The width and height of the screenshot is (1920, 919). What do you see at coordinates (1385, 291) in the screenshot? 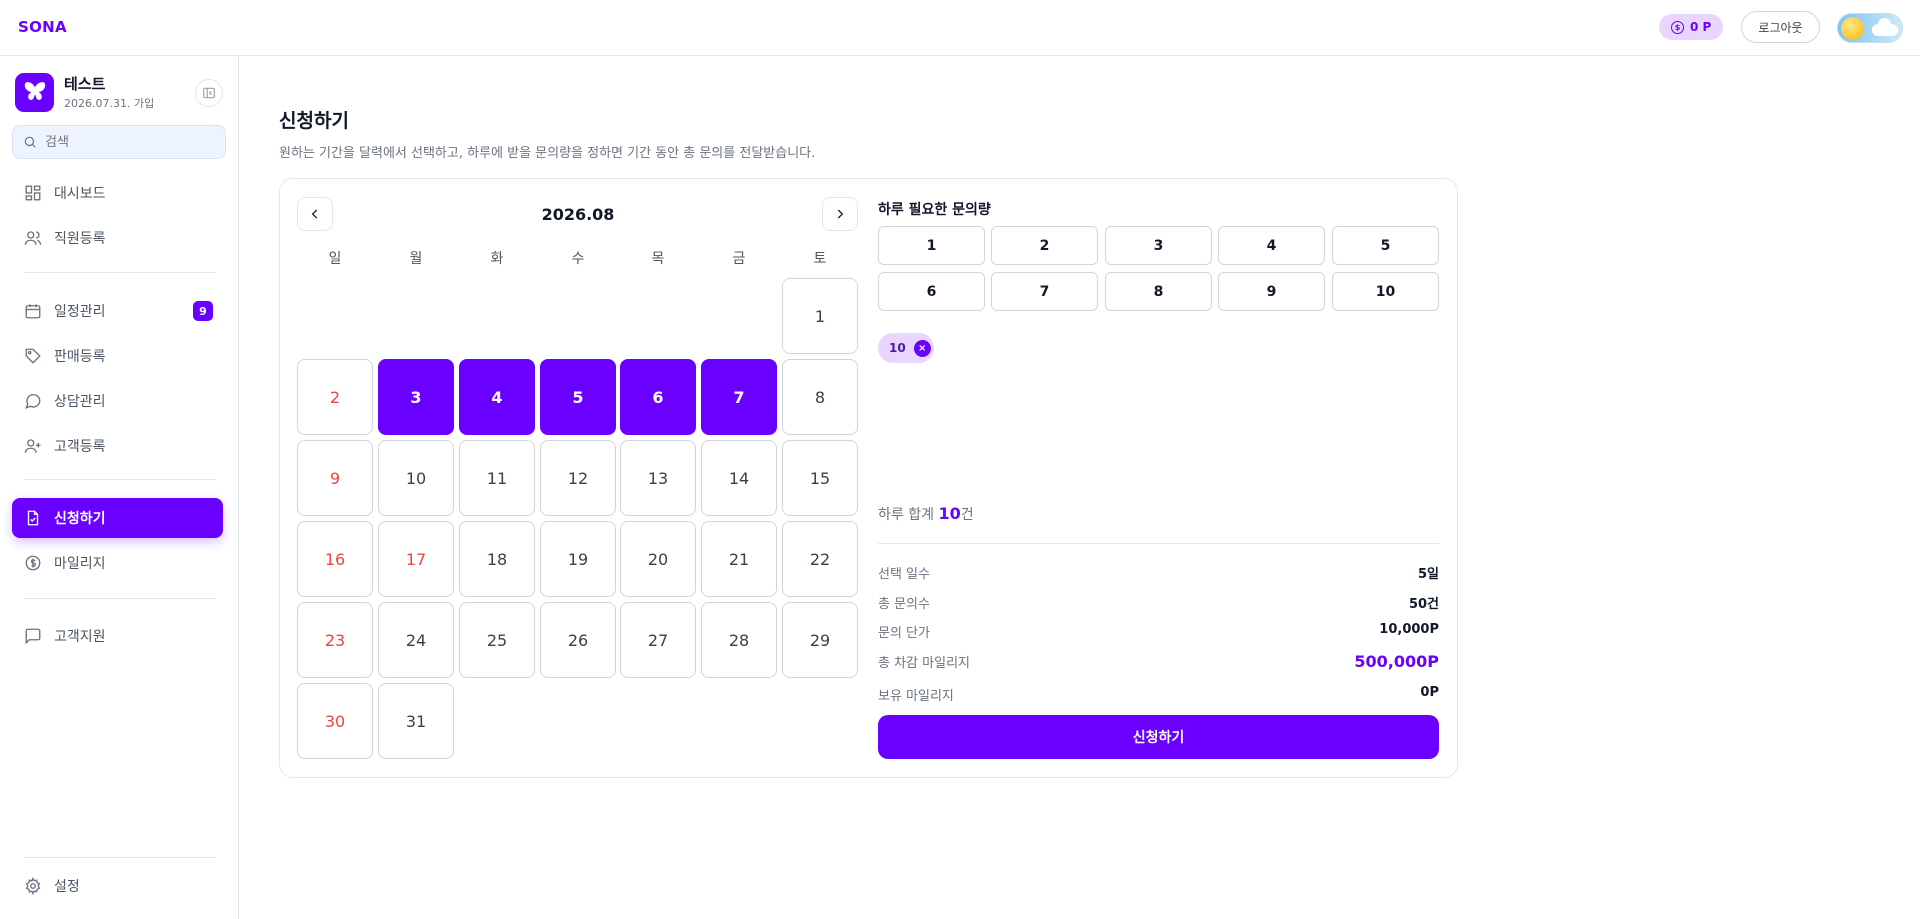
I see `quantity-option-button: 10` at bounding box center [1385, 291].